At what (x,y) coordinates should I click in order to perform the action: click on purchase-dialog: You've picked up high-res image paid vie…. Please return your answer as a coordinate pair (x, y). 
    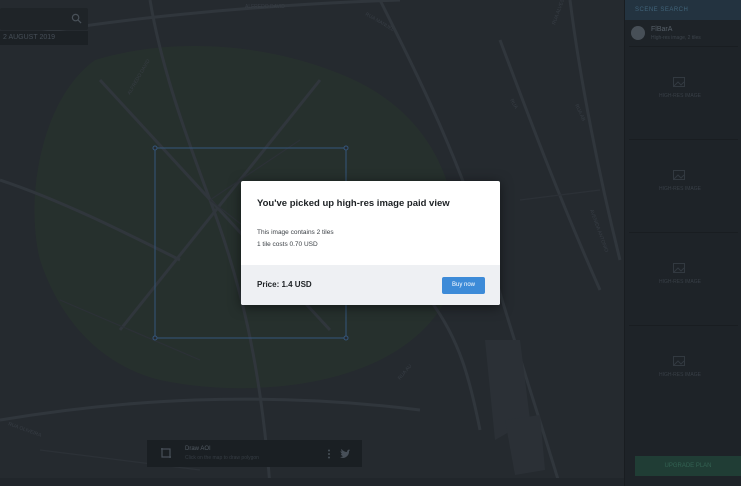
    Looking at the image, I should click on (370, 243).